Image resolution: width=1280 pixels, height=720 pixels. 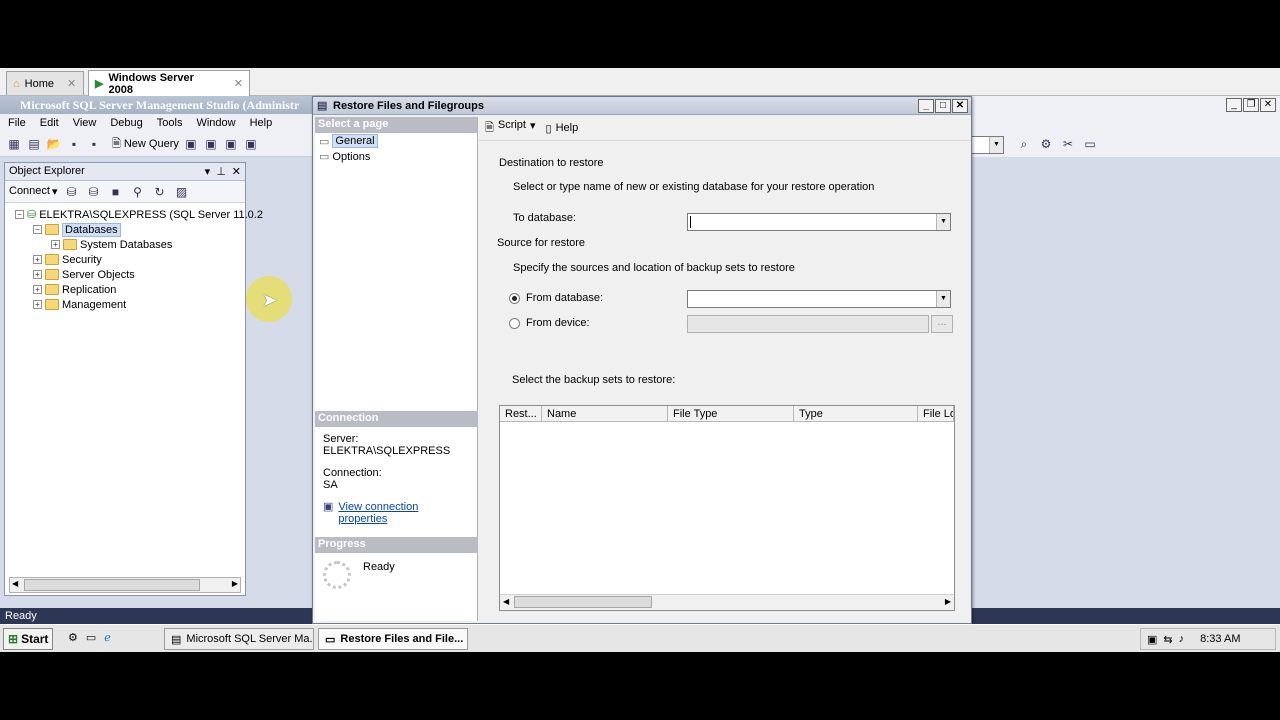 I want to click on column-file-location: File Lo, so click(x=936, y=414).